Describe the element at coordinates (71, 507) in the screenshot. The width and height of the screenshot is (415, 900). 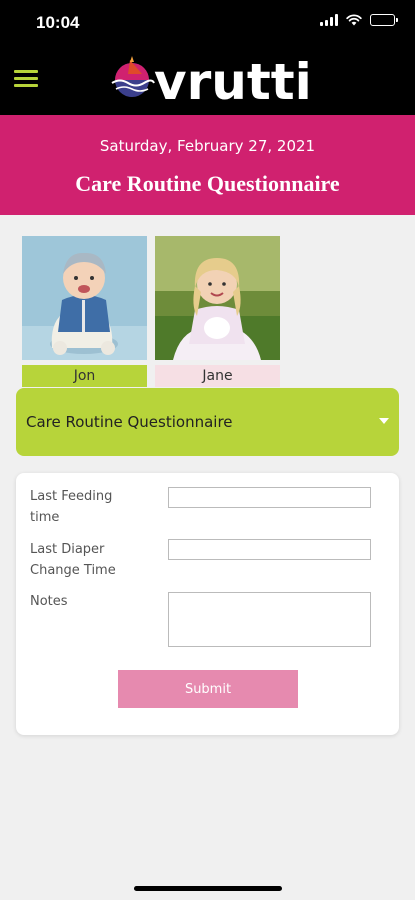
I see `feeding-time-label: Last Feeding time` at that location.